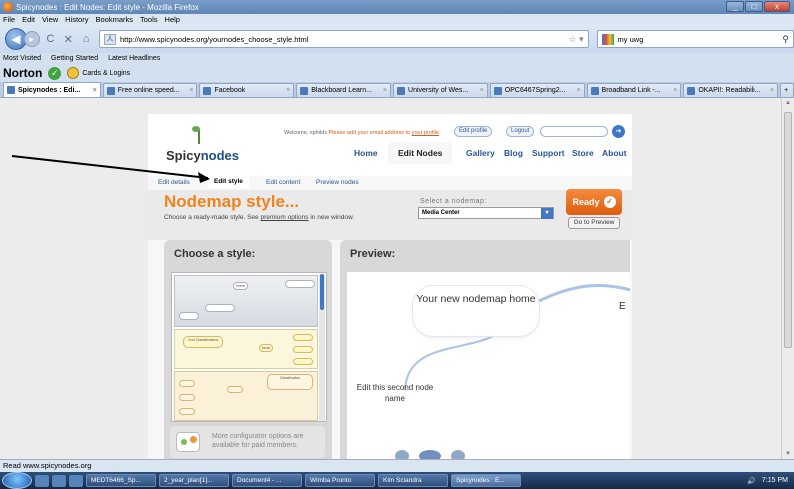 Image resolution: width=794 pixels, height=489 pixels. I want to click on taskbar-item: Kim Sciandra, so click(413, 480).